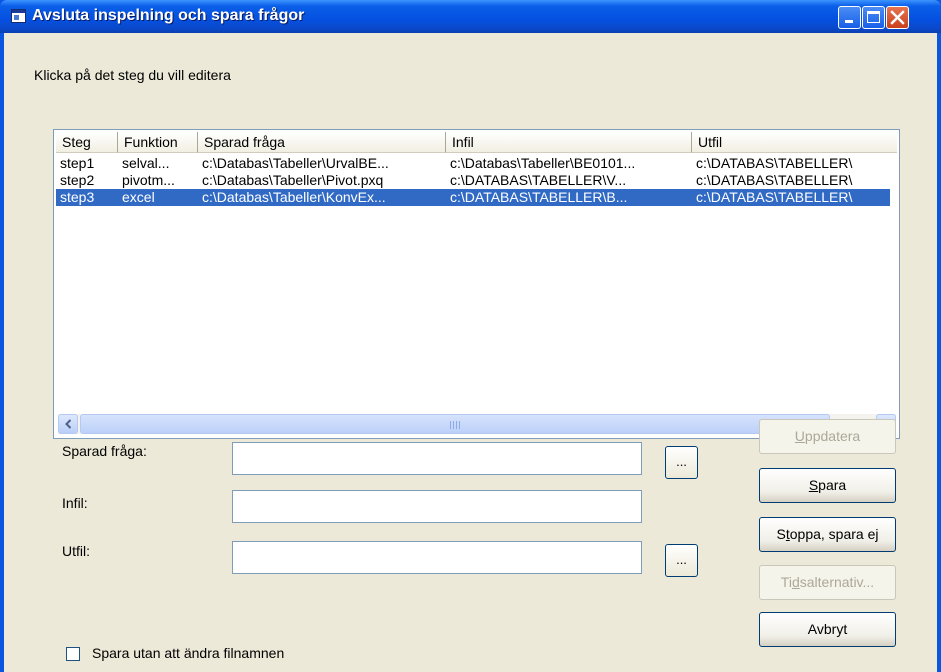 Image resolution: width=941 pixels, height=672 pixels. Describe the element at coordinates (813, 485) in the screenshot. I see `spara-accelerator: S` at that location.